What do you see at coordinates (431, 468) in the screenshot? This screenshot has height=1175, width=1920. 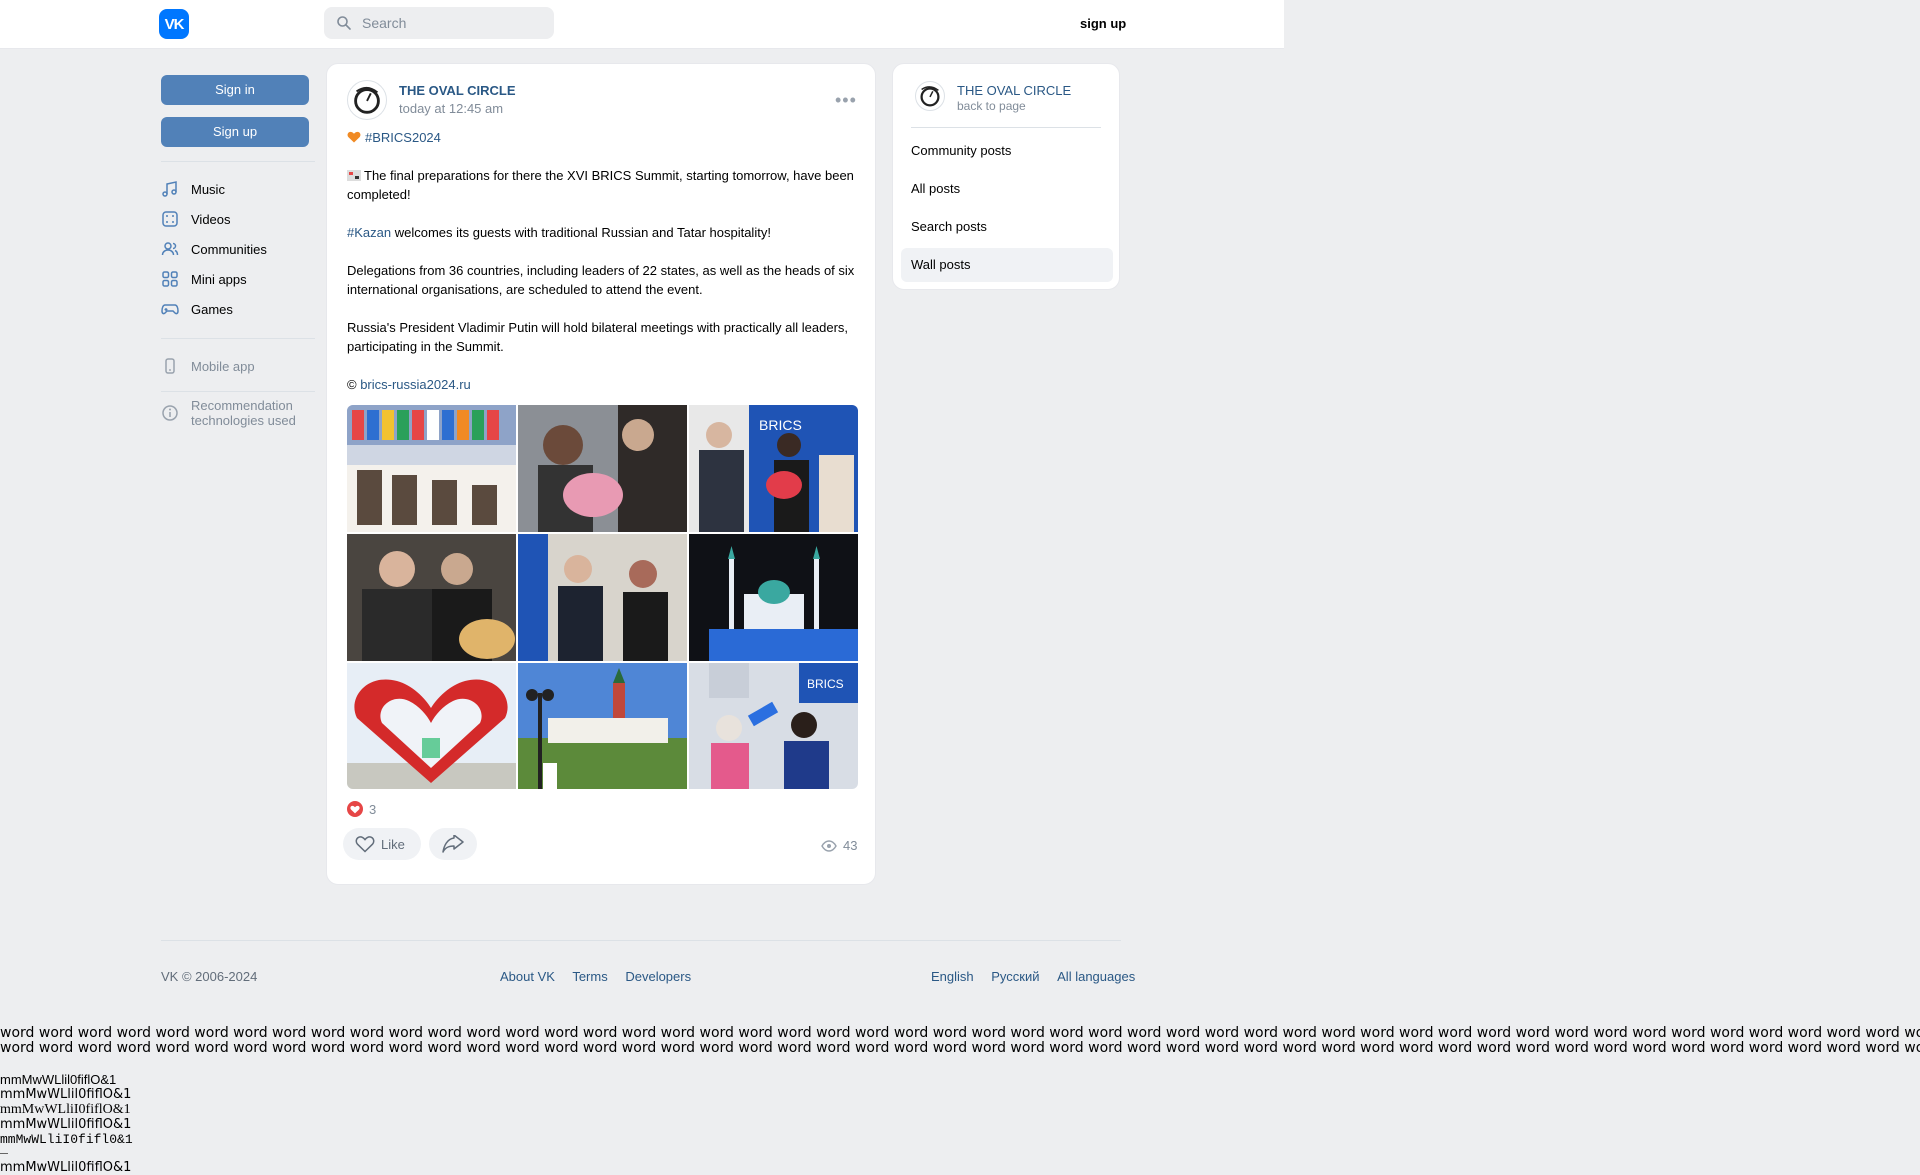 I see `photo-flags-hall` at bounding box center [431, 468].